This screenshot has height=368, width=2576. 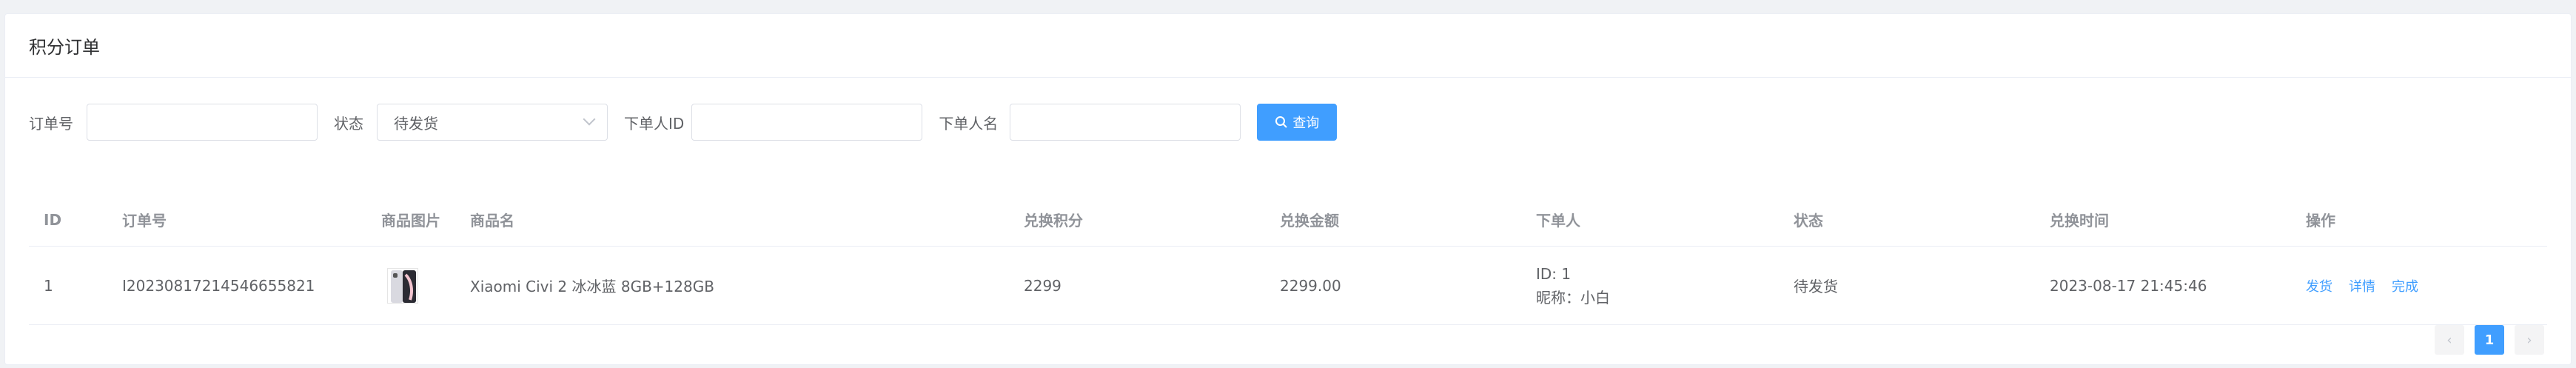 I want to click on col-time: 兑换时间, so click(x=2079, y=221).